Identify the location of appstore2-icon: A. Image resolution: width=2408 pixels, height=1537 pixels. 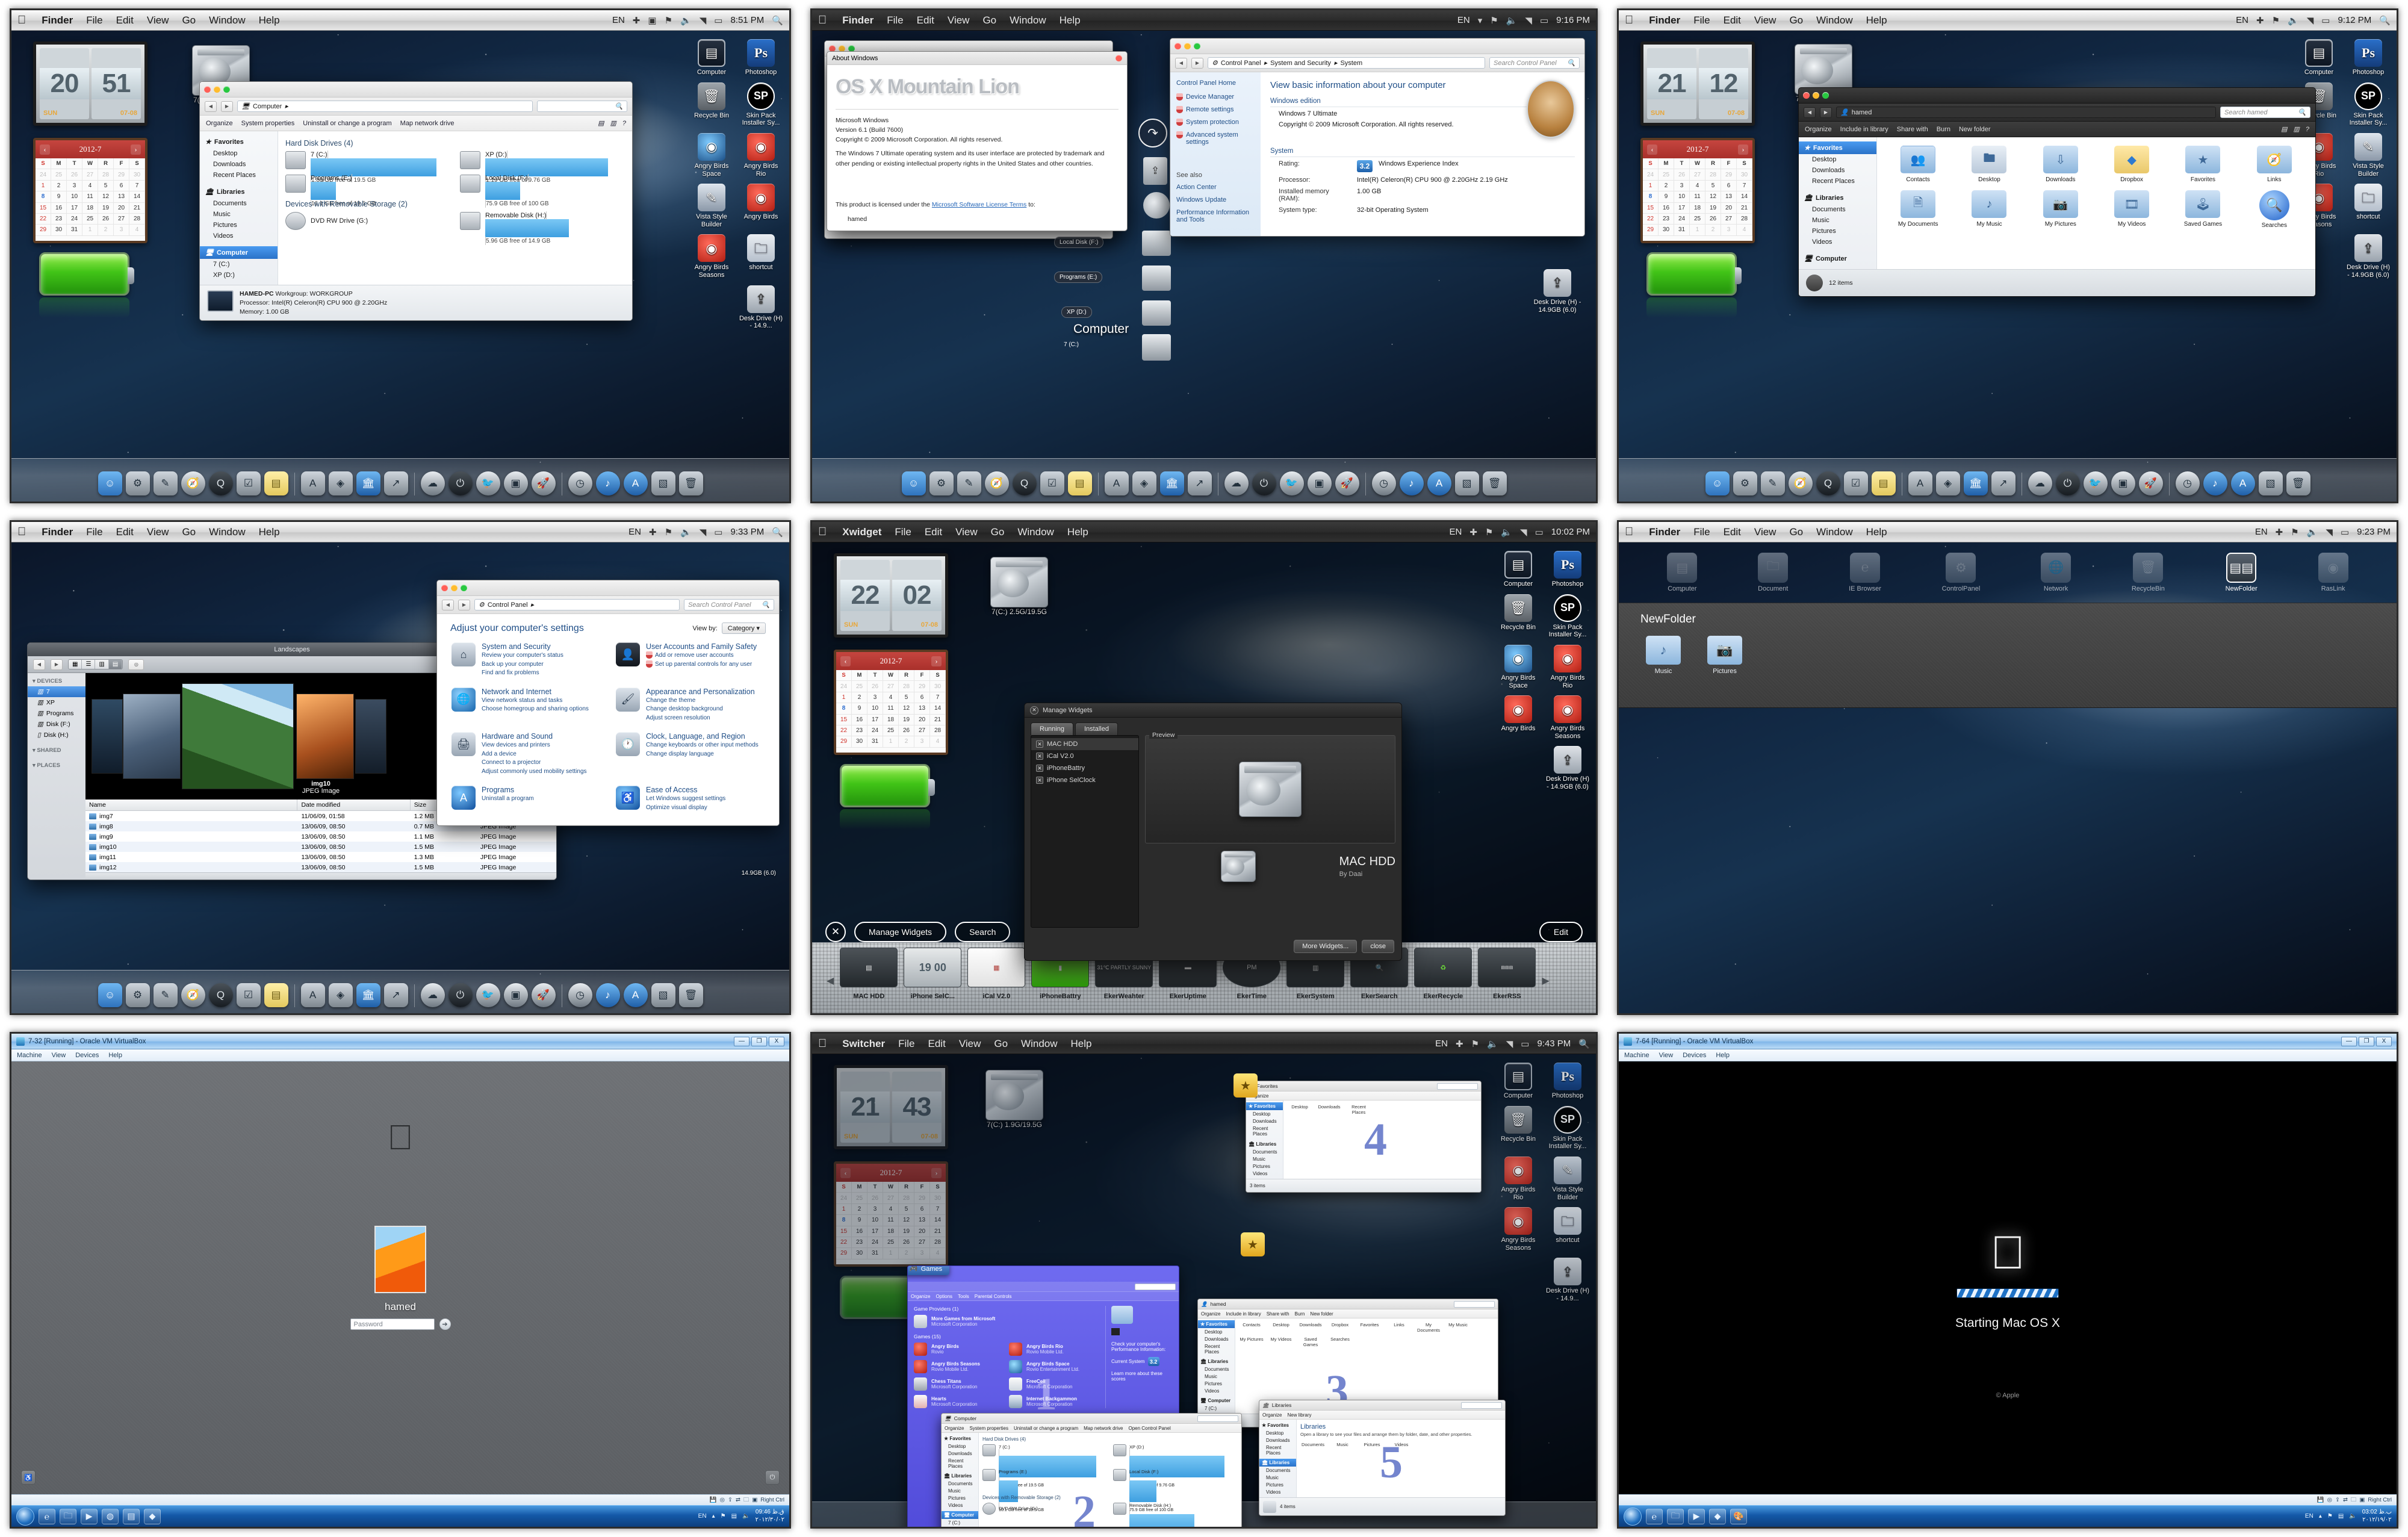
(1439, 483).